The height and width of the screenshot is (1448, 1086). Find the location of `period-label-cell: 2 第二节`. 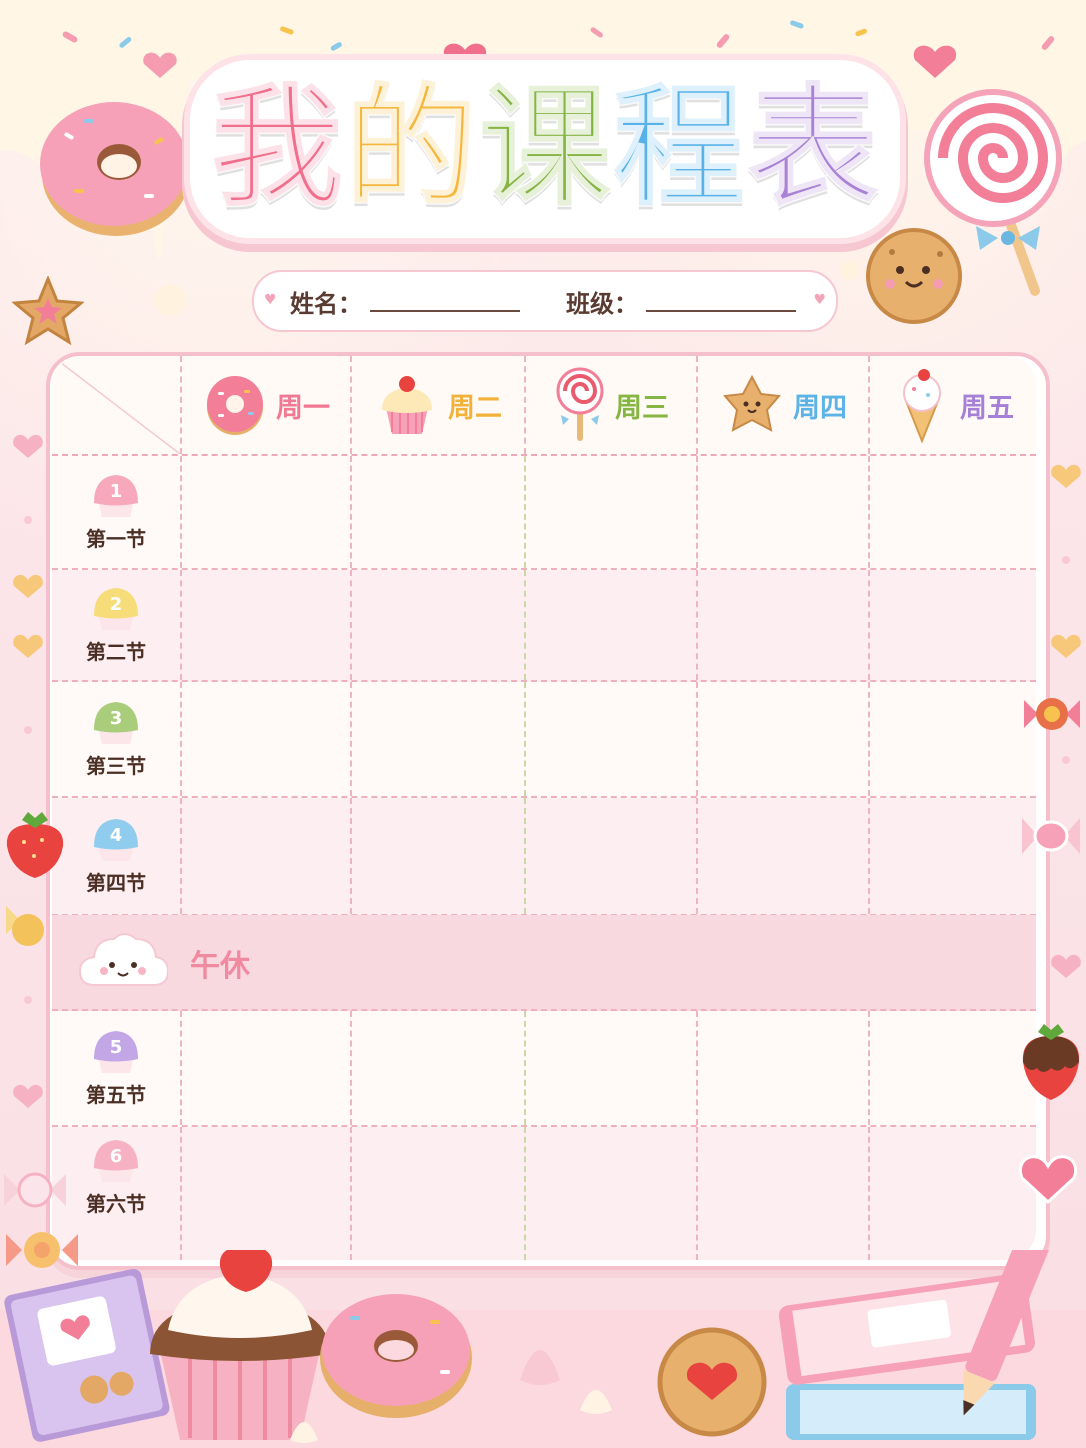

period-label-cell: 2 第二节 is located at coordinates (116, 625).